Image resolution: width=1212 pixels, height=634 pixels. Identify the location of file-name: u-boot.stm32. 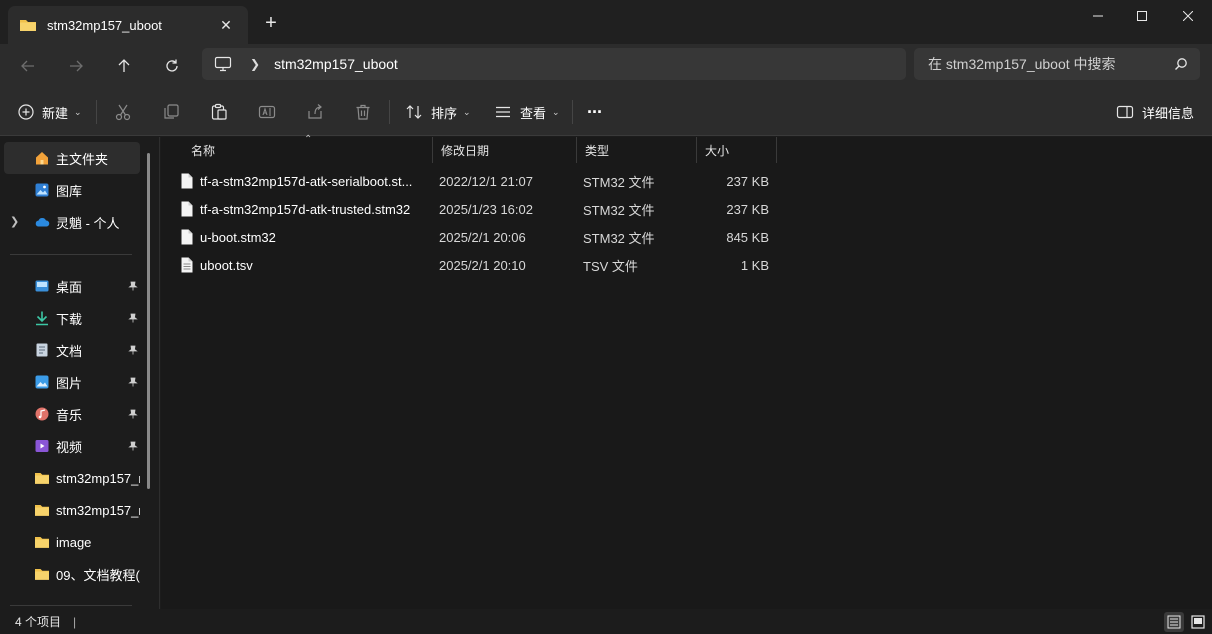
(238, 237).